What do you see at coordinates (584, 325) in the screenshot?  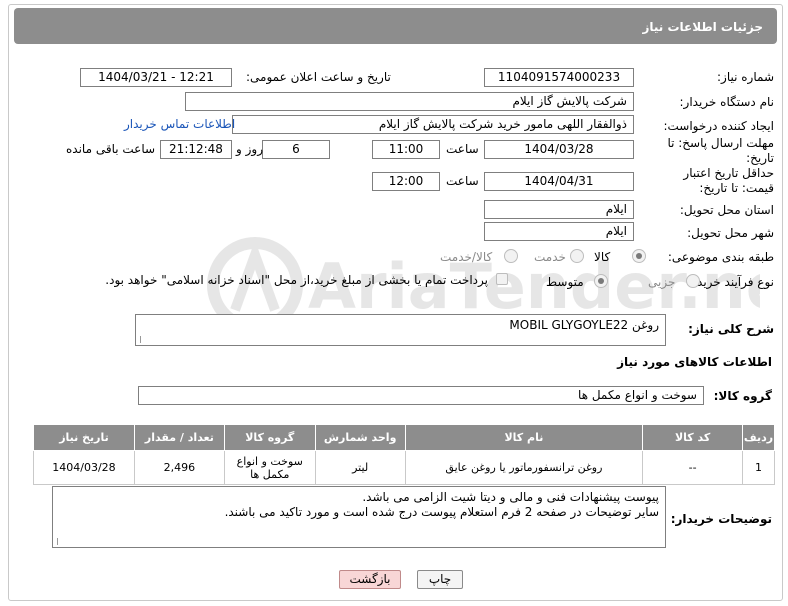 I see `description-text: روغن MOBIL GLYGOYLE22` at bounding box center [584, 325].